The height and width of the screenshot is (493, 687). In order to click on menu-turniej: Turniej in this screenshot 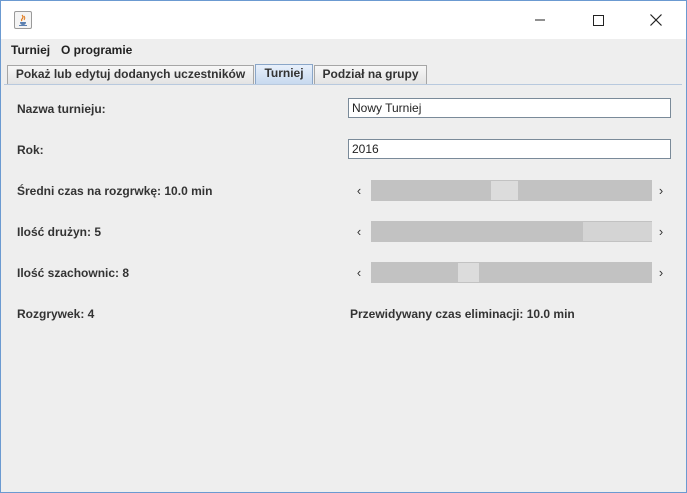, I will do `click(30, 50)`.